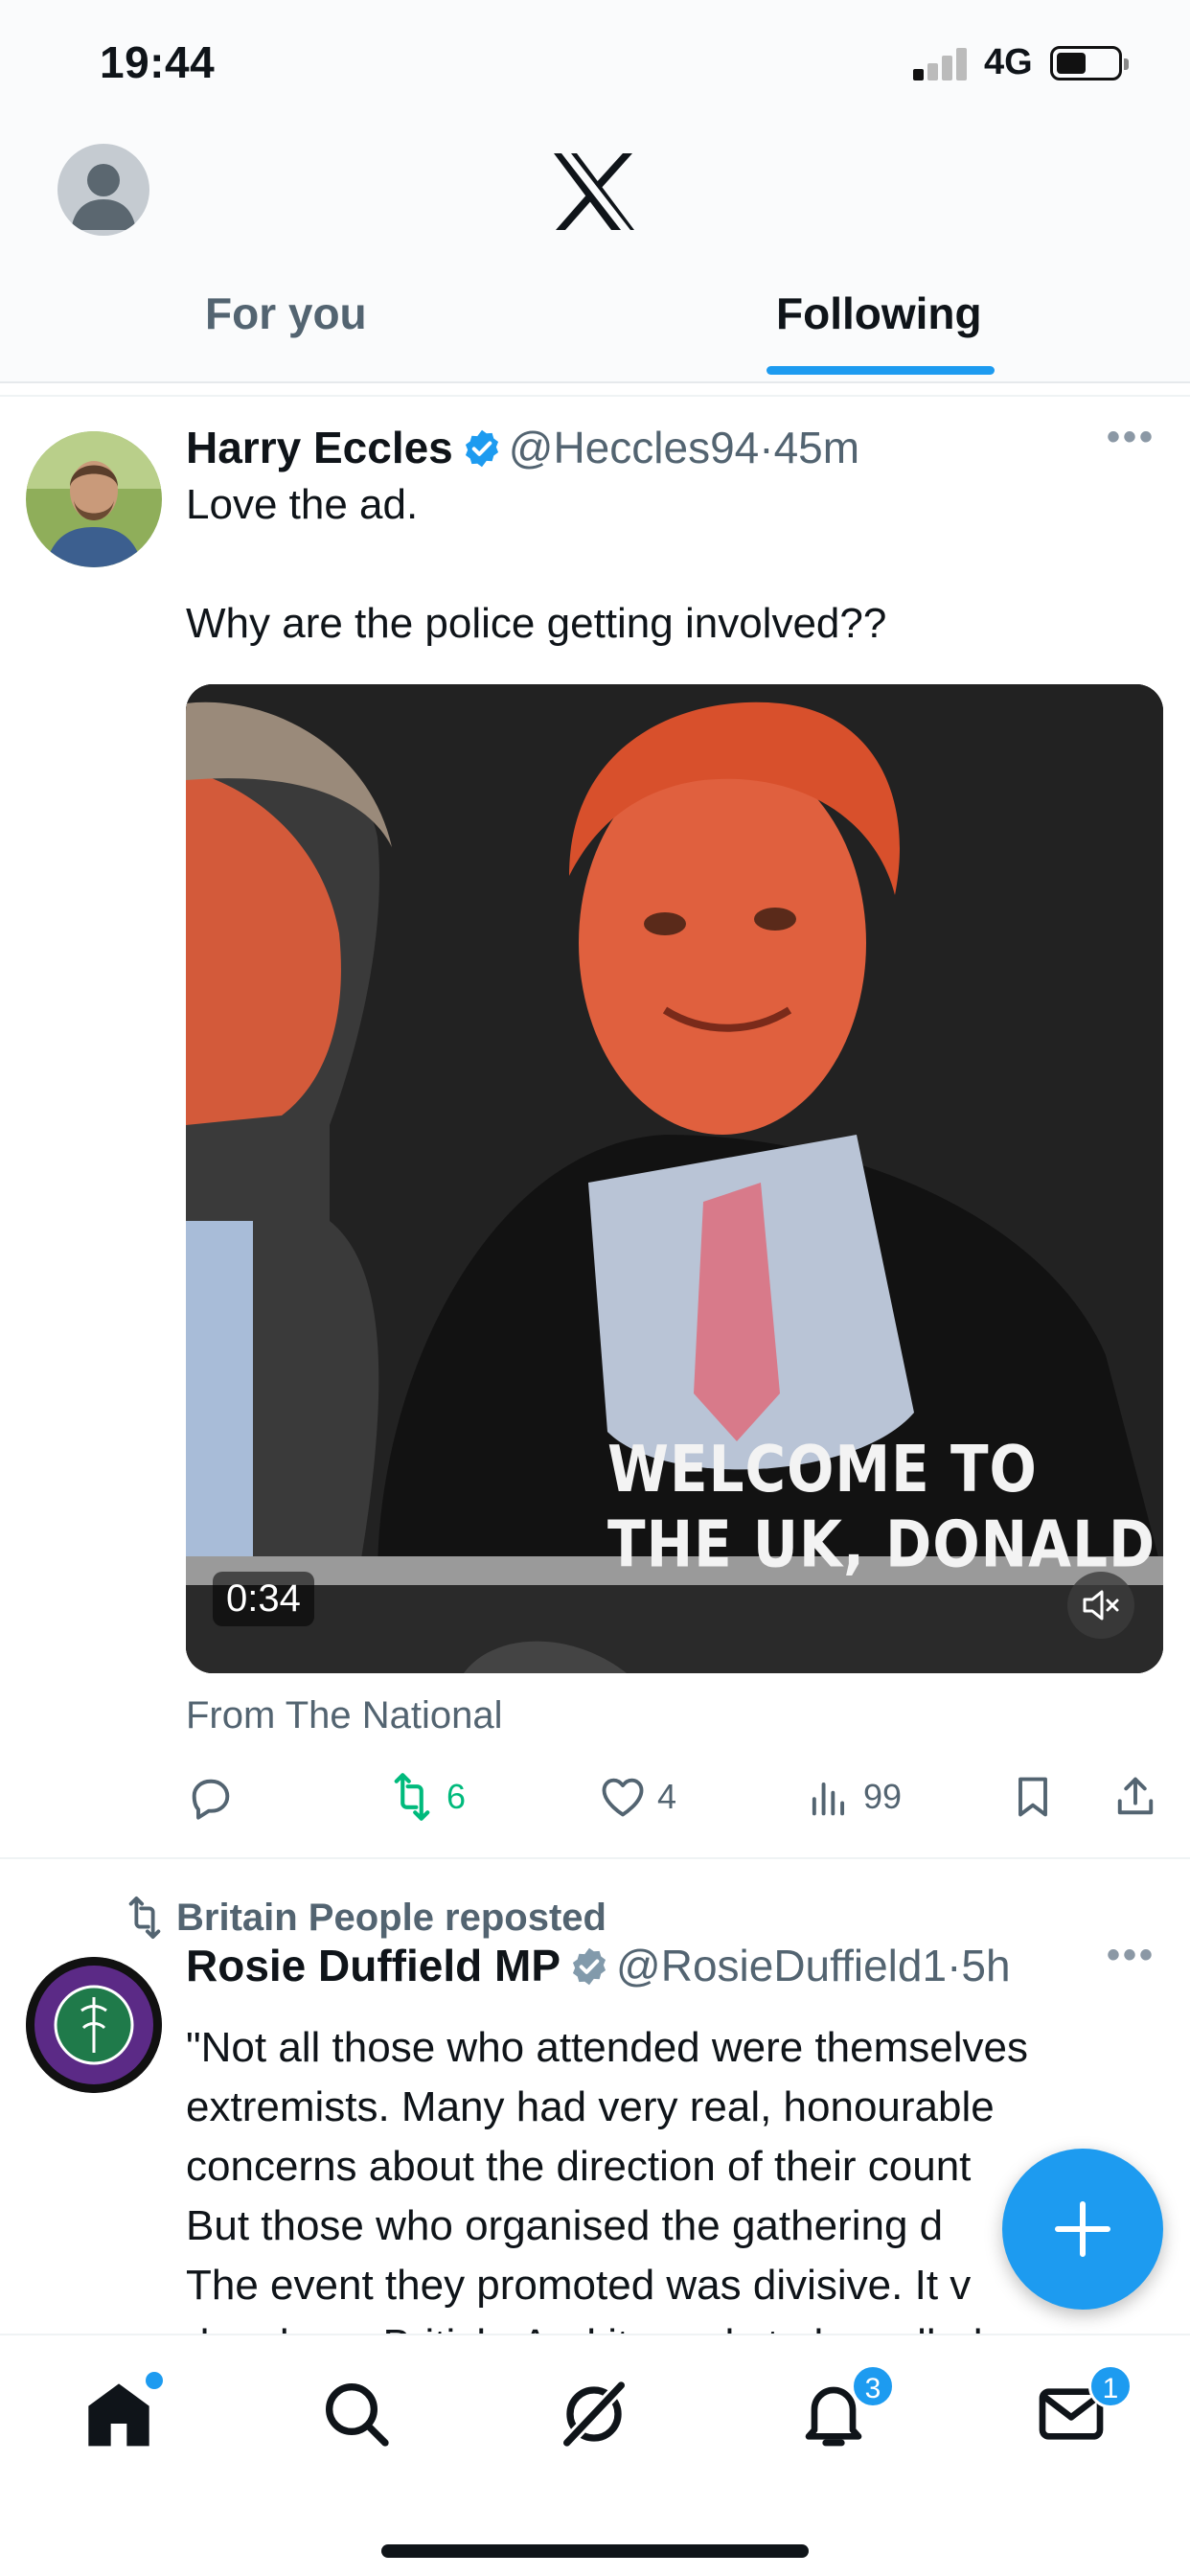  What do you see at coordinates (144, 1918) in the screenshot?
I see `repost-small-icon` at bounding box center [144, 1918].